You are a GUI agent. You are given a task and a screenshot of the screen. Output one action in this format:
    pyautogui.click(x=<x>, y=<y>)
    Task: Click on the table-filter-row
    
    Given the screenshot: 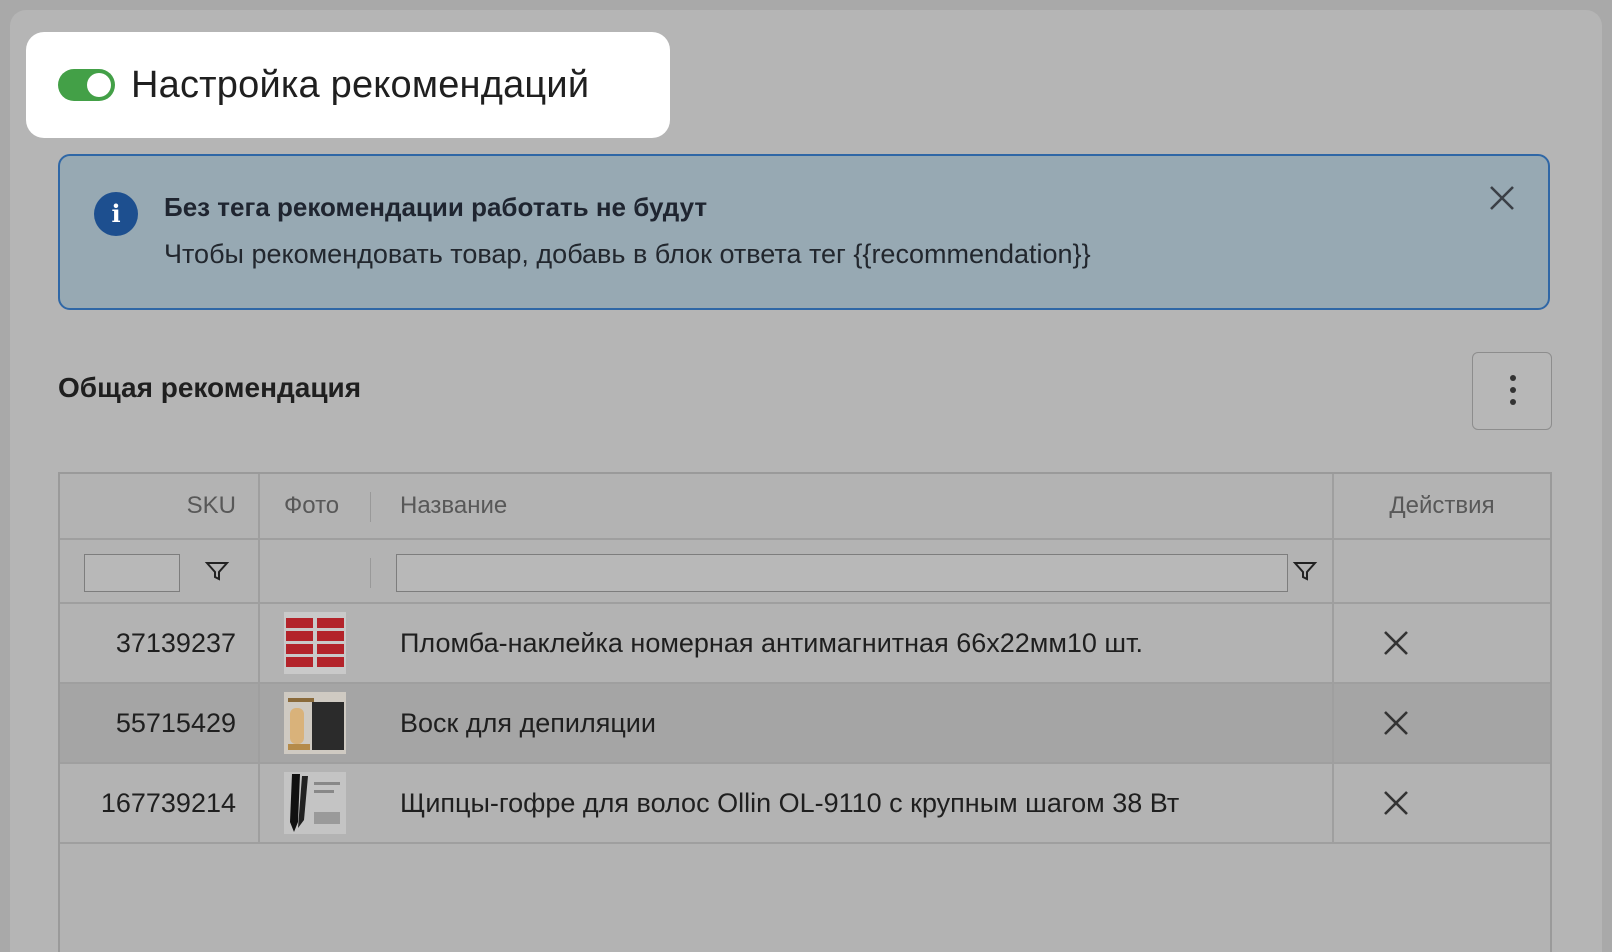 What is the action you would take?
    pyautogui.click(x=805, y=572)
    